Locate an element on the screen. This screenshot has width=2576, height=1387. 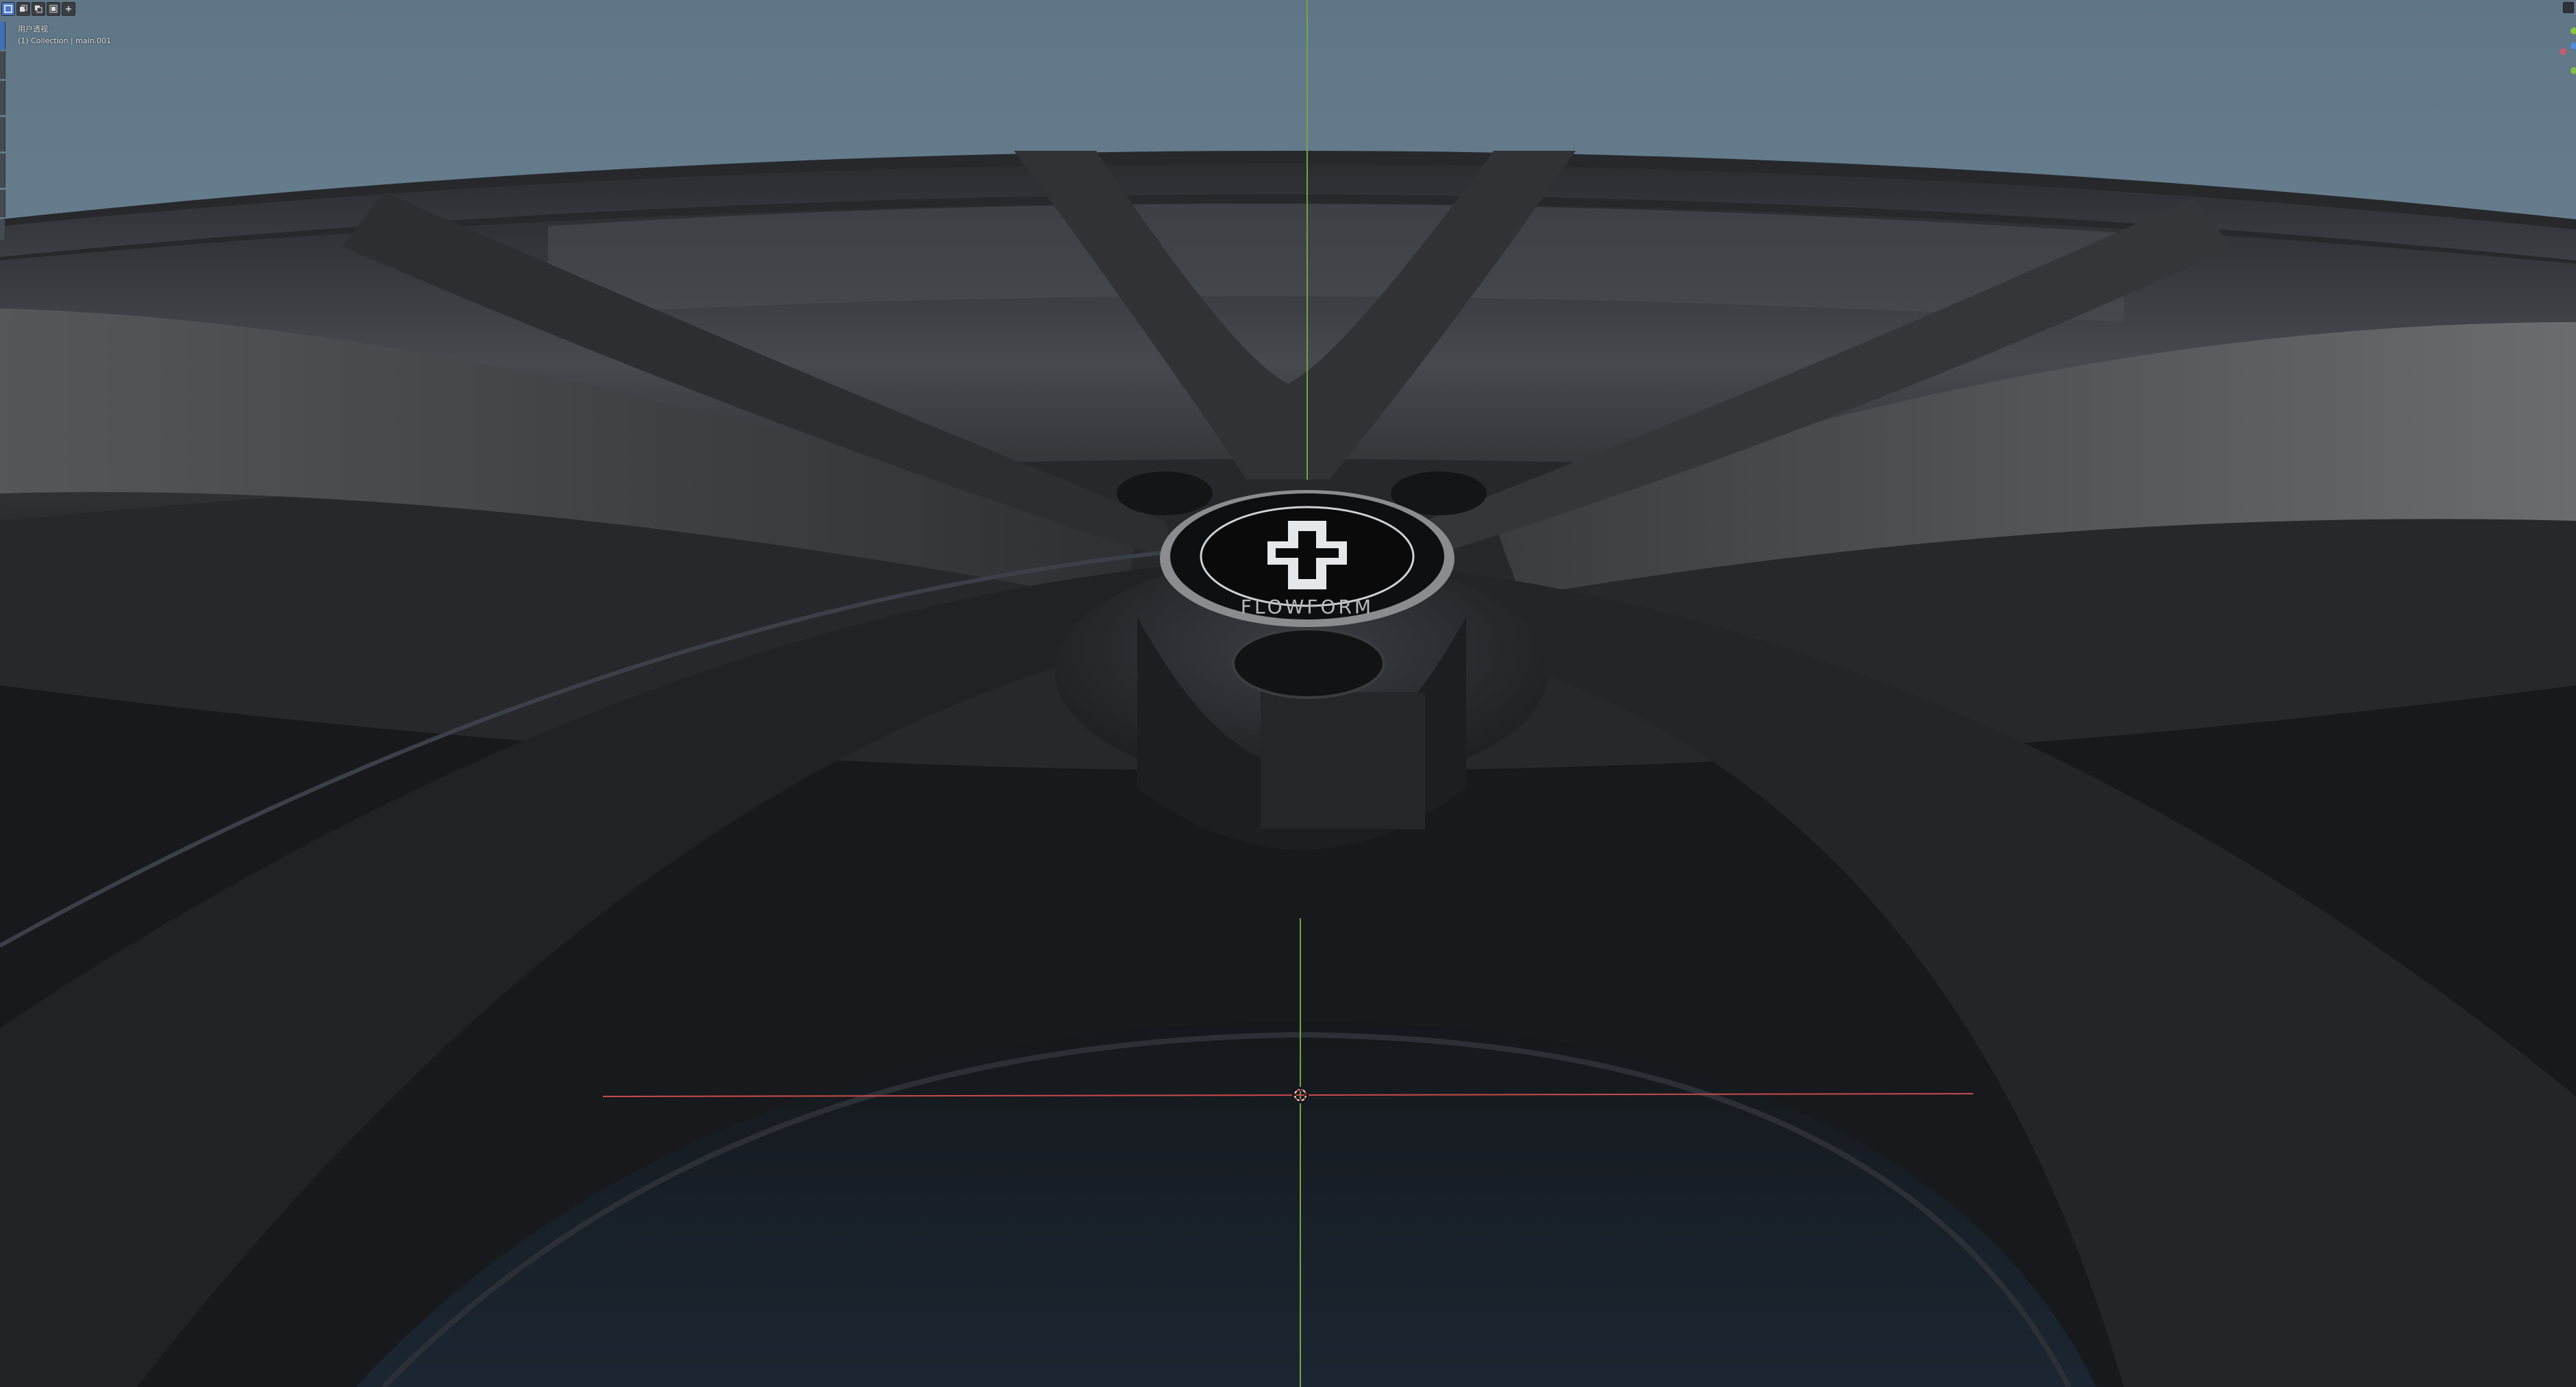
select-subtract-icon is located at coordinates (38, 9).